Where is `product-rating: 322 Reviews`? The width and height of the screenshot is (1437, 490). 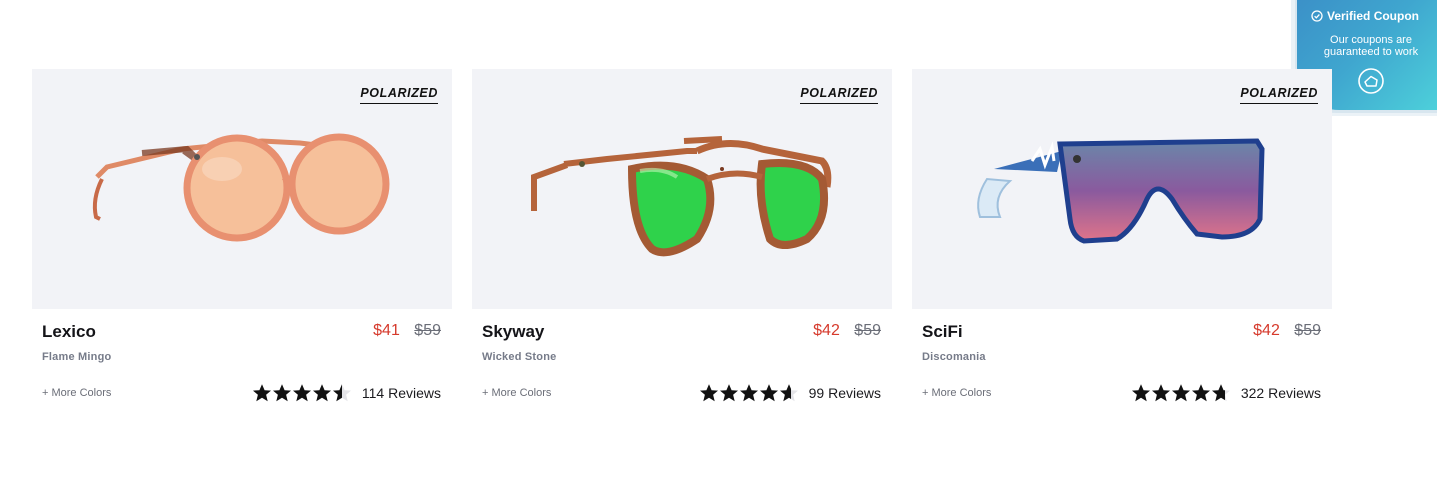
product-rating: 322 Reviews is located at coordinates (1226, 393).